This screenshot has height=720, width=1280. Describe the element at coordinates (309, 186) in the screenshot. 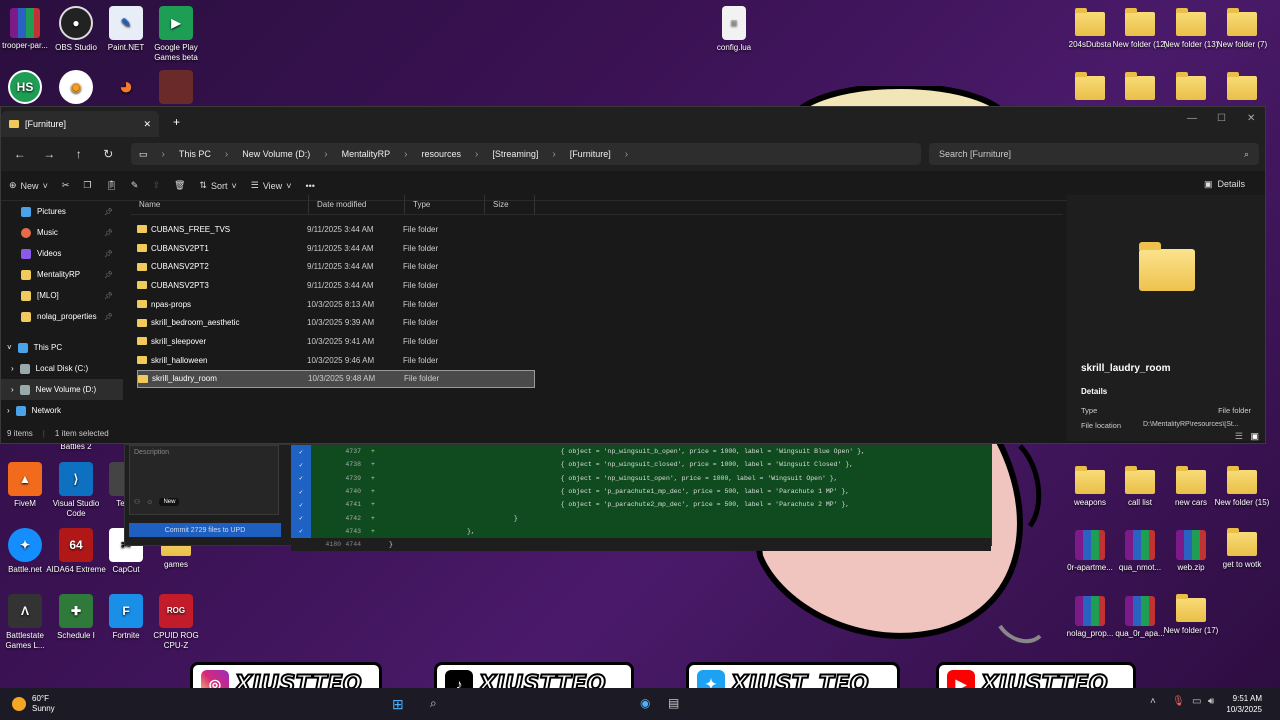

I see `more-options-icon: •••` at that location.